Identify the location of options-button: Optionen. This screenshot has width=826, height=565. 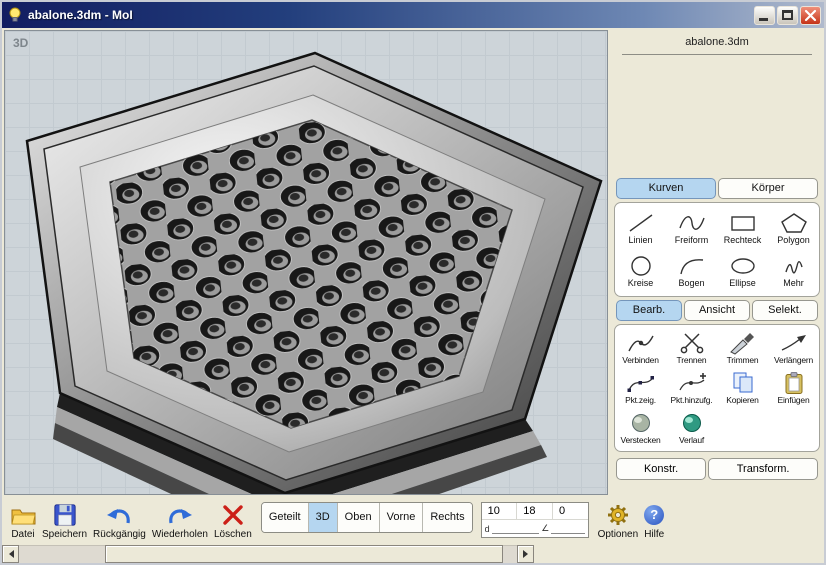
(618, 521).